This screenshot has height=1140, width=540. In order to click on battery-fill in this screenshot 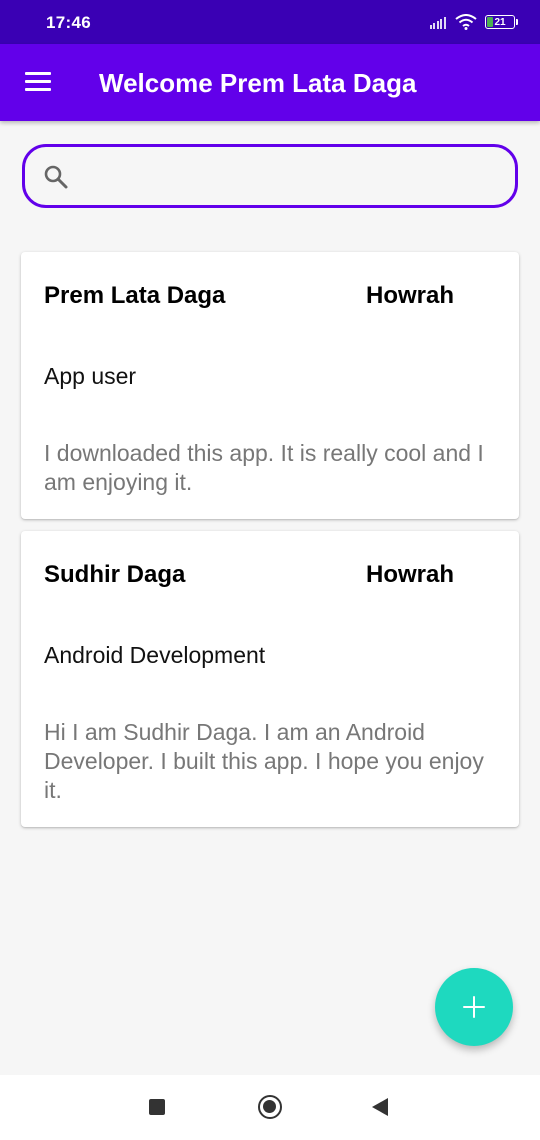, I will do `click(490, 22)`.